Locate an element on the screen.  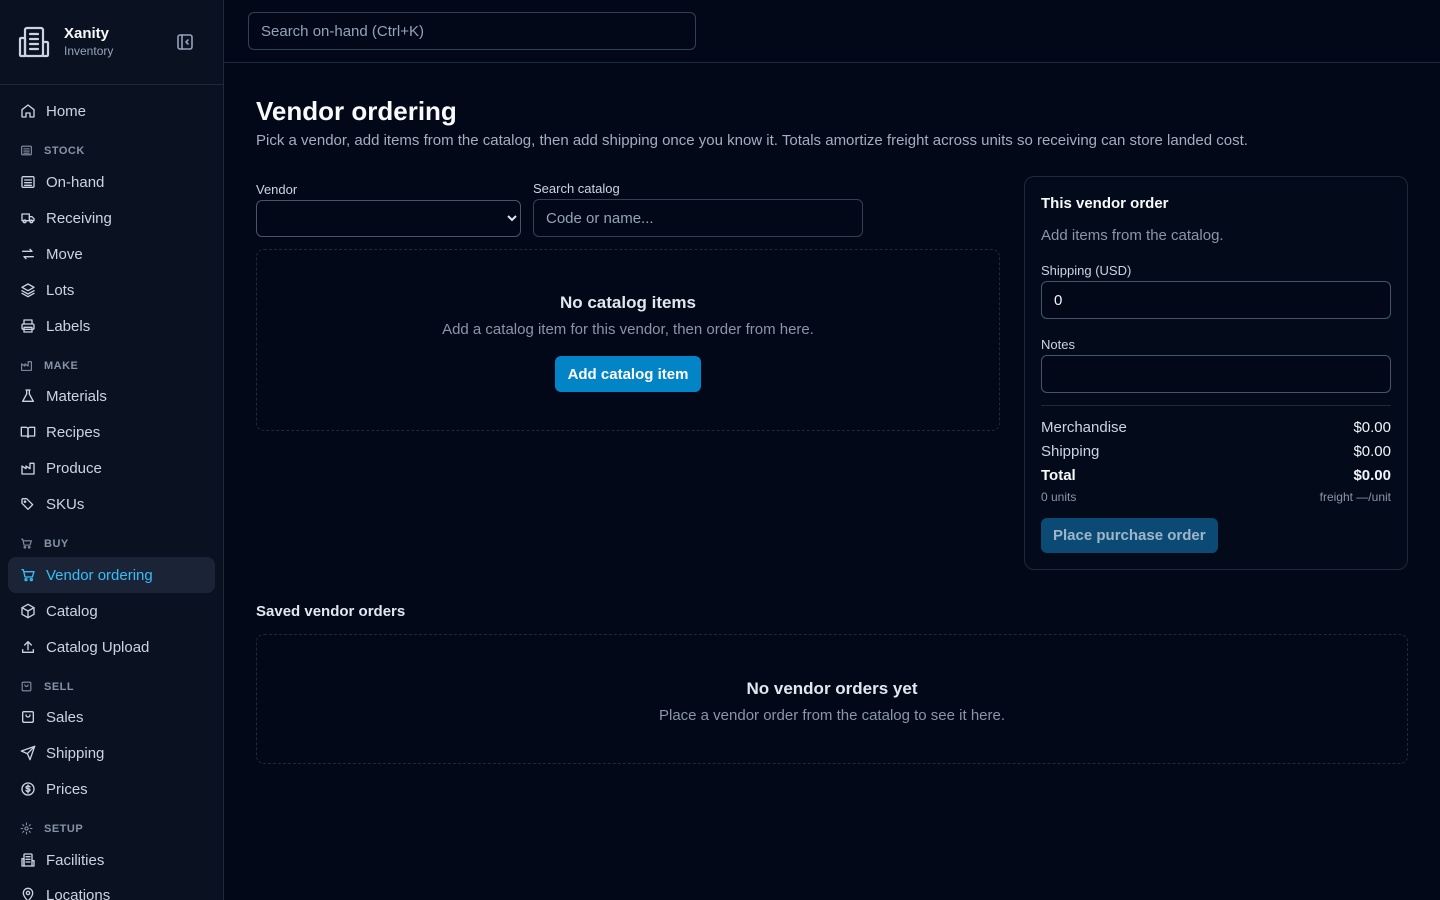
summary-divider is located at coordinates (1216, 405).